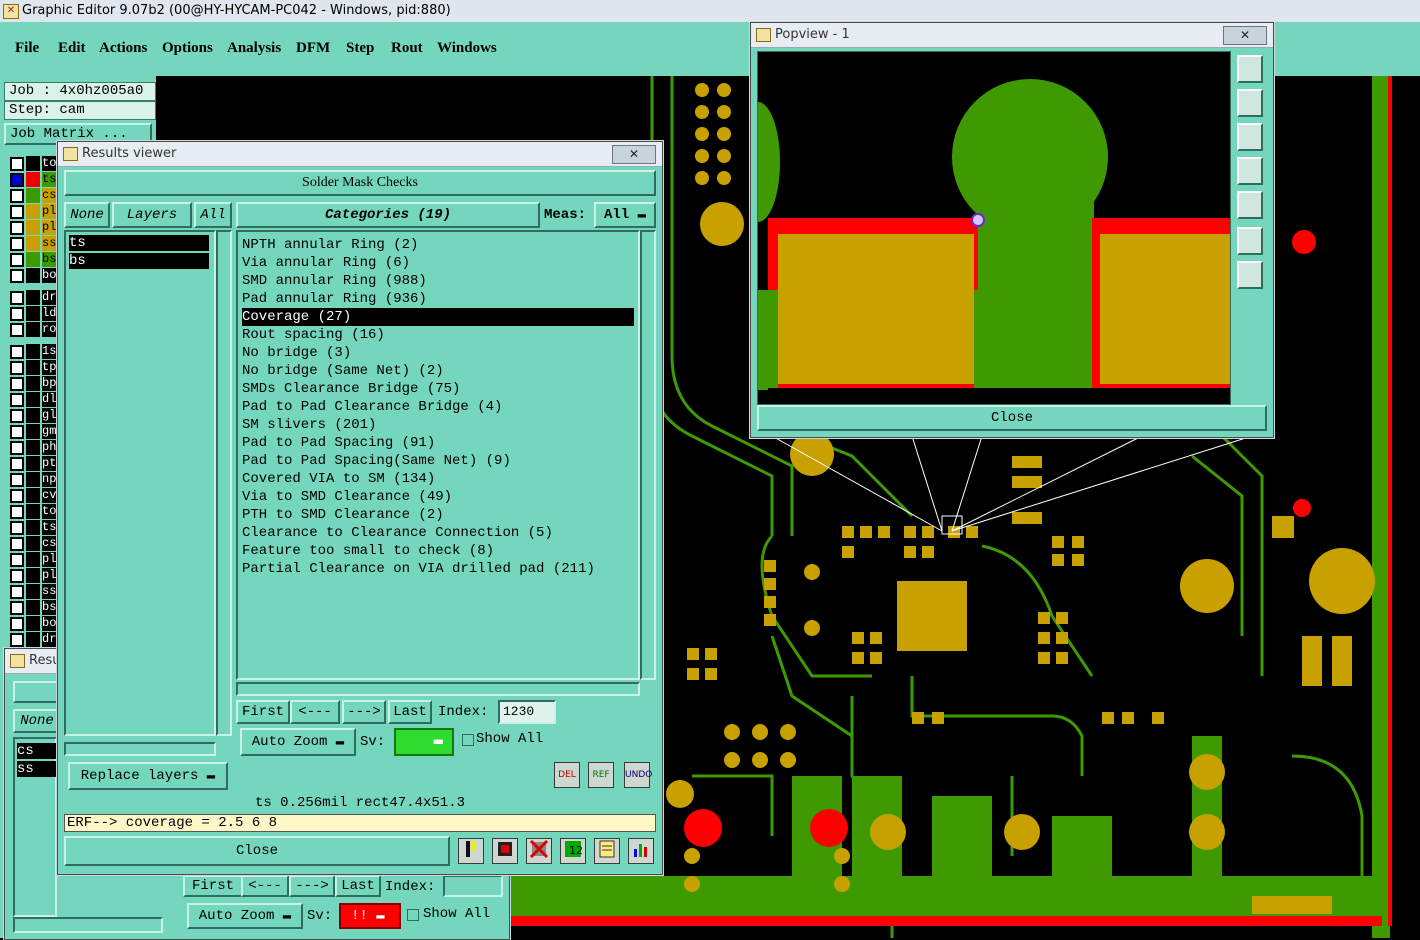 Image resolution: width=1420 pixels, height=940 pixels. What do you see at coordinates (438, 281) in the screenshot?
I see `category-item: SMD annular Ring (988)` at bounding box center [438, 281].